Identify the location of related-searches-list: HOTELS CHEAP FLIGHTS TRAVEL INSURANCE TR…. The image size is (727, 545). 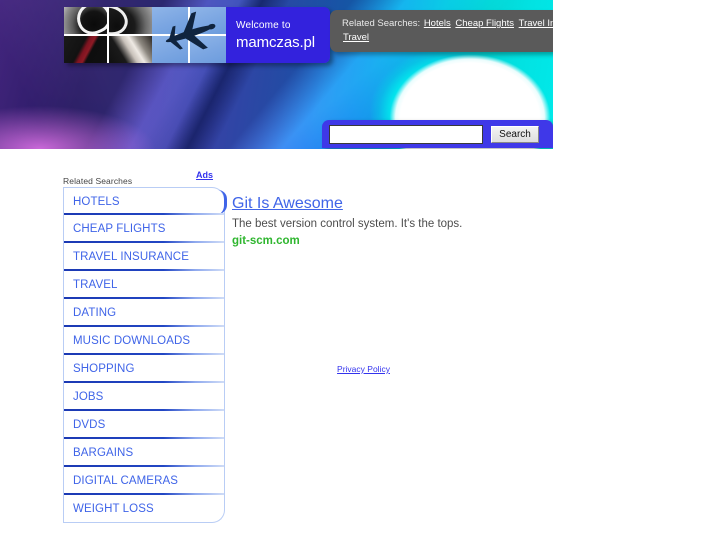
(145, 355).